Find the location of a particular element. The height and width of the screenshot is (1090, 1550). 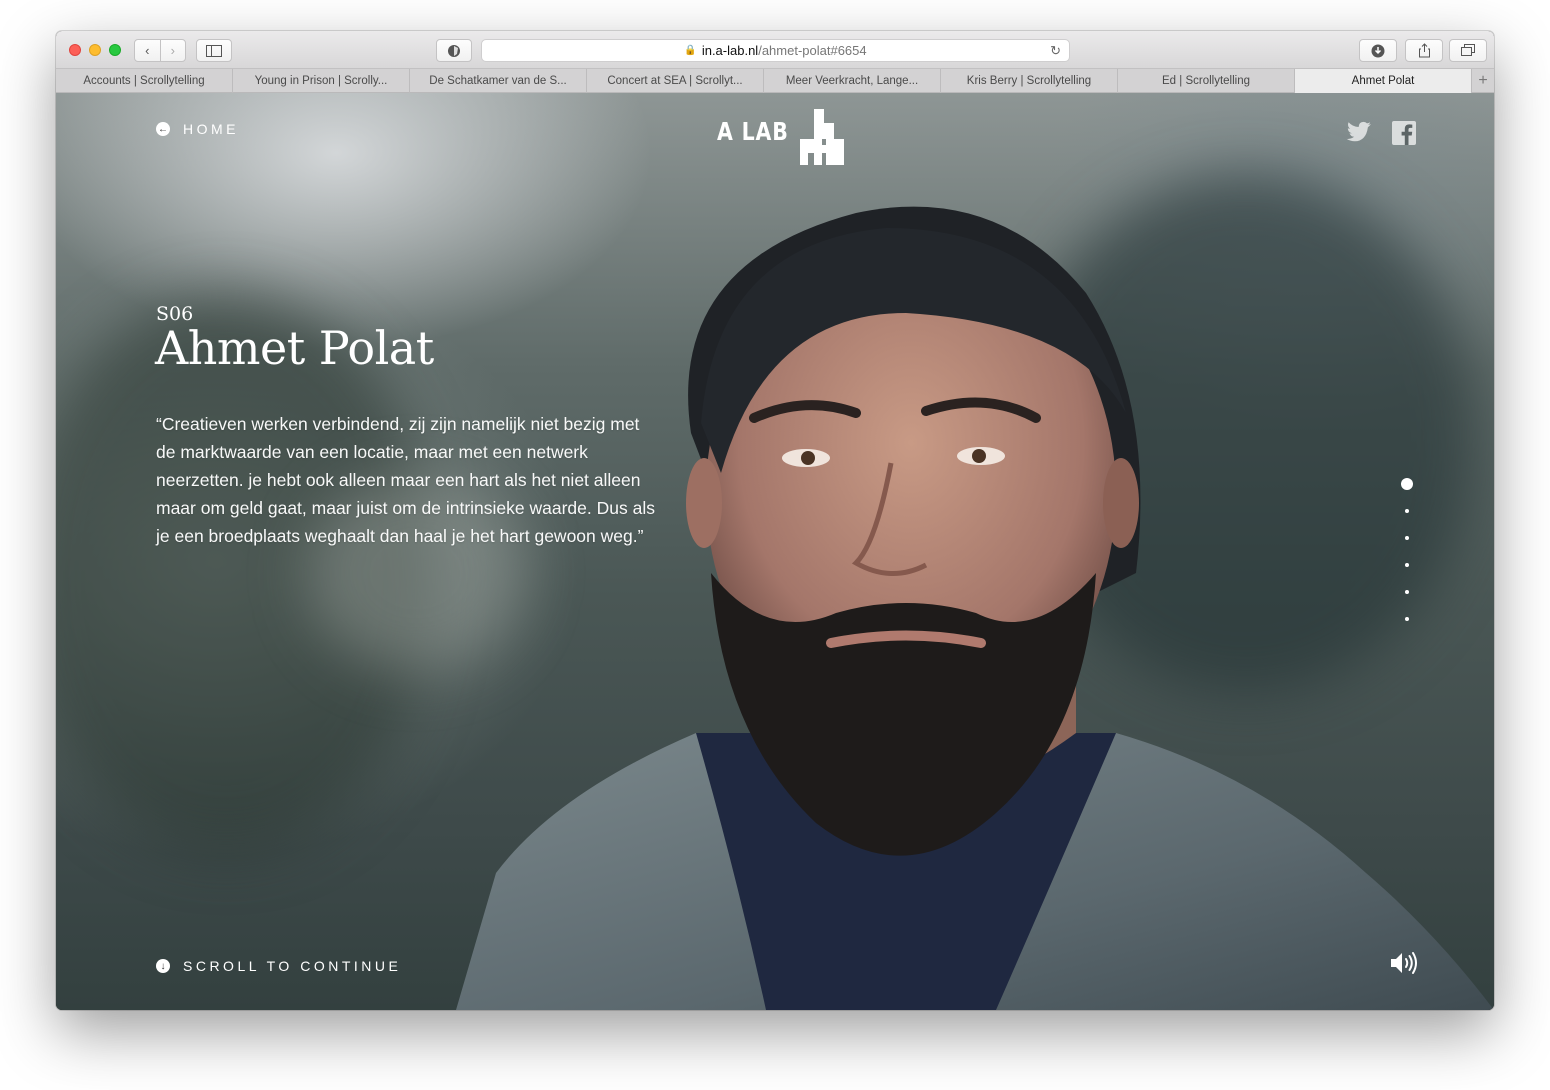

person-name-title: Ahmet Polat is located at coordinates (294, 348).